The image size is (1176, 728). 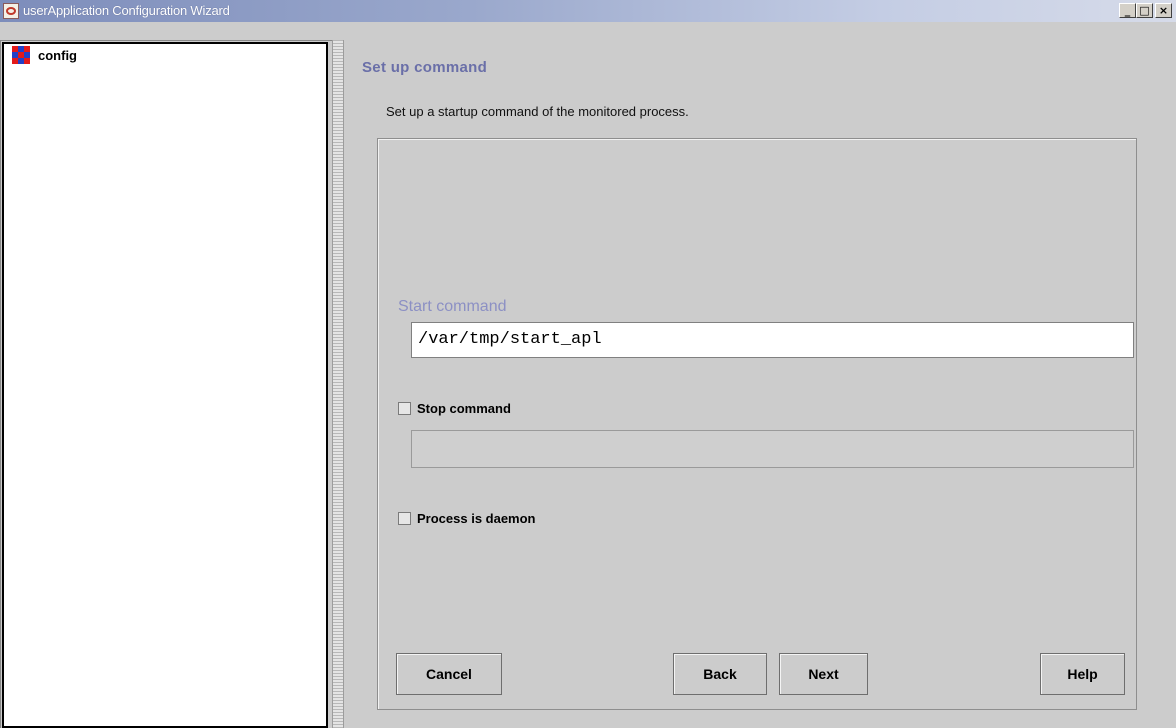 I want to click on pane-splitter, so click(x=338, y=384).